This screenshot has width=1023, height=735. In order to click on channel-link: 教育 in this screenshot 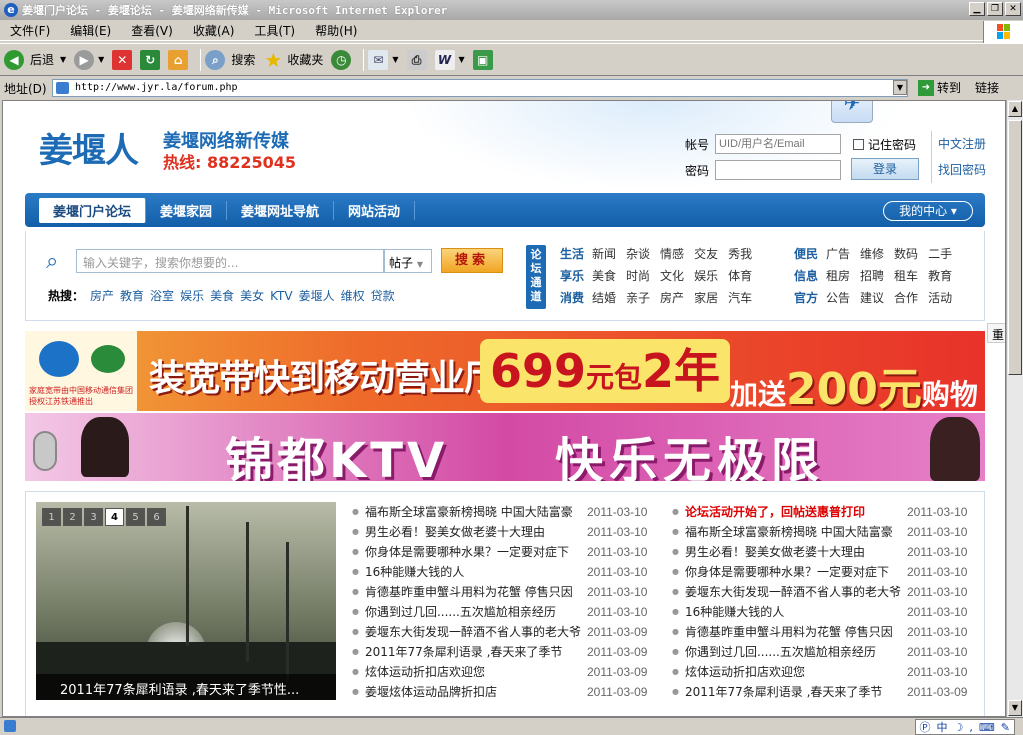, I will do `click(940, 276)`.